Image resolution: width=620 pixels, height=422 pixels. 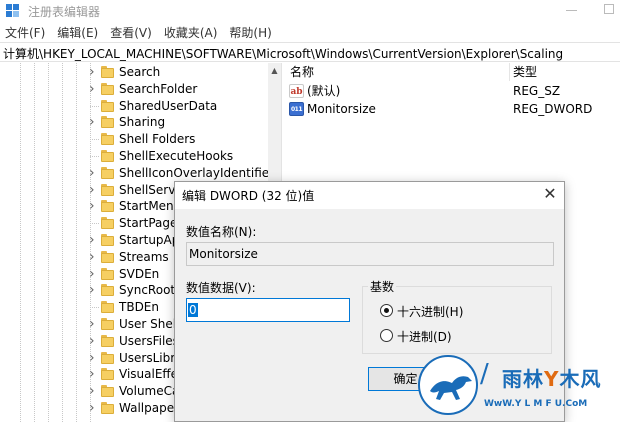 I want to click on string-value-icon: ab, so click(x=296, y=91).